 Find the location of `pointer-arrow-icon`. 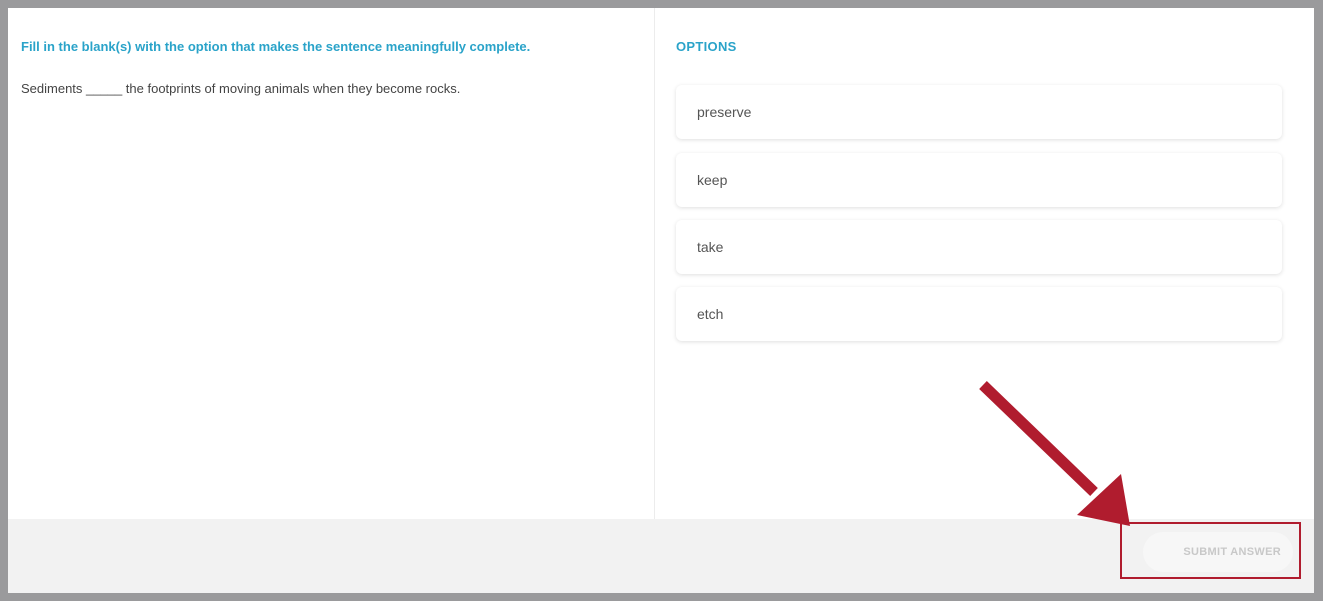

pointer-arrow-icon is located at coordinates (1054, 453).